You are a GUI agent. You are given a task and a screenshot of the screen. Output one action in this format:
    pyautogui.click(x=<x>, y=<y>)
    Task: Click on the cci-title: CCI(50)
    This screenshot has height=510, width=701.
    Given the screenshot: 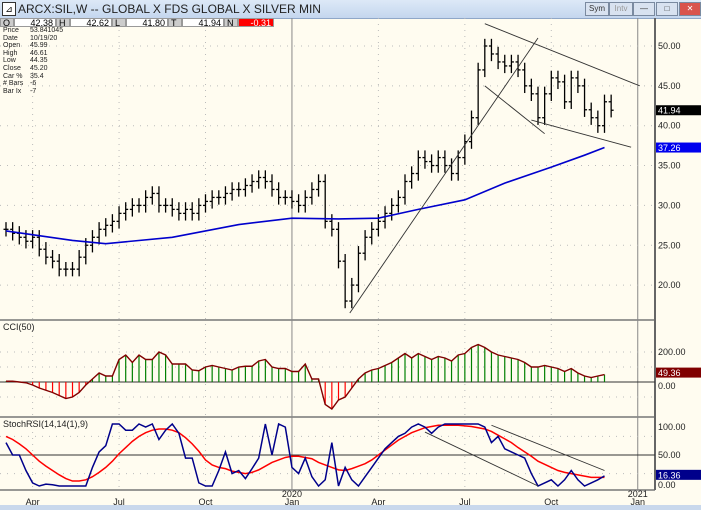 What is the action you would take?
    pyautogui.click(x=19, y=327)
    